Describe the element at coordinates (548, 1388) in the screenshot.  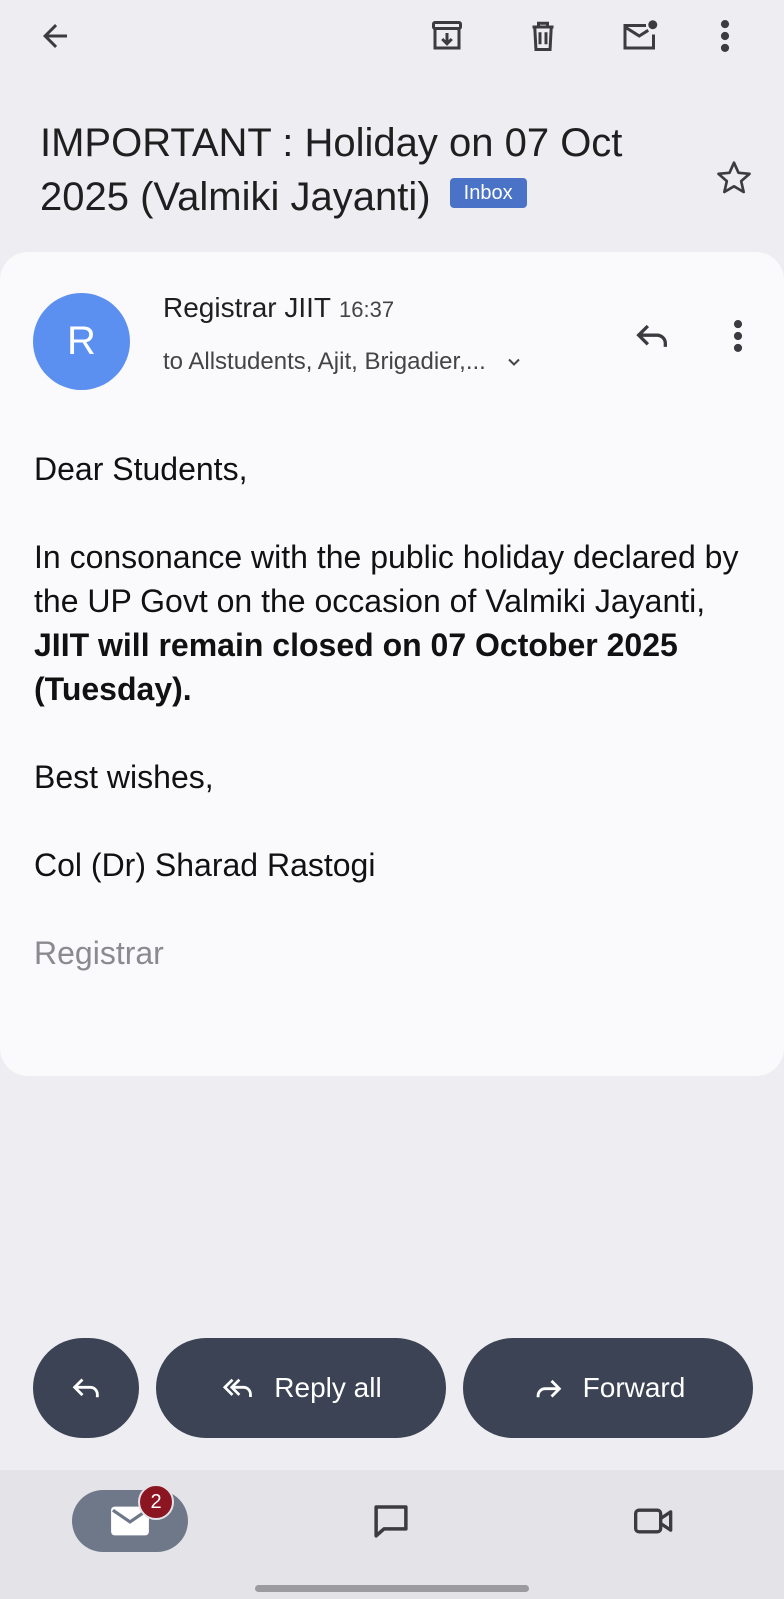
I see `forward-icon` at that location.